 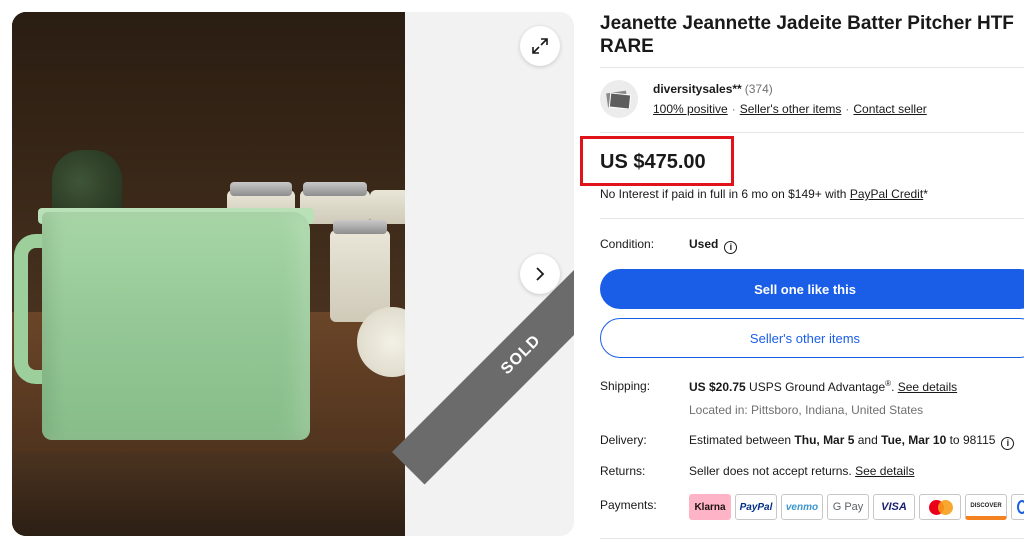 I want to click on delivery-start-date: Thu, Mar 5, so click(x=824, y=440).